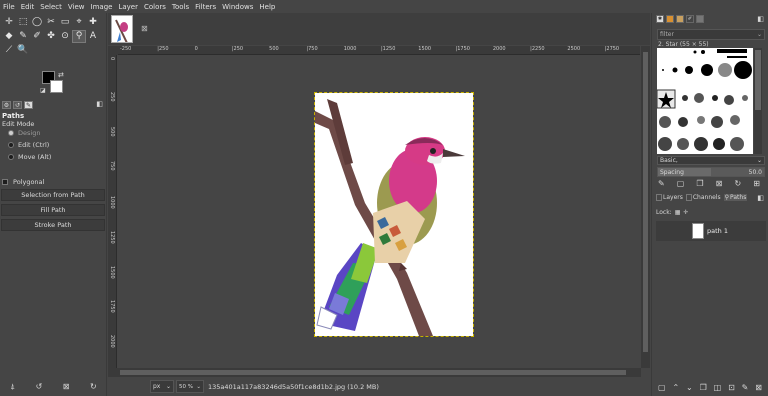 This screenshot has width=768, height=396. Describe the element at coordinates (56, 86) in the screenshot. I see `background-color` at that location.